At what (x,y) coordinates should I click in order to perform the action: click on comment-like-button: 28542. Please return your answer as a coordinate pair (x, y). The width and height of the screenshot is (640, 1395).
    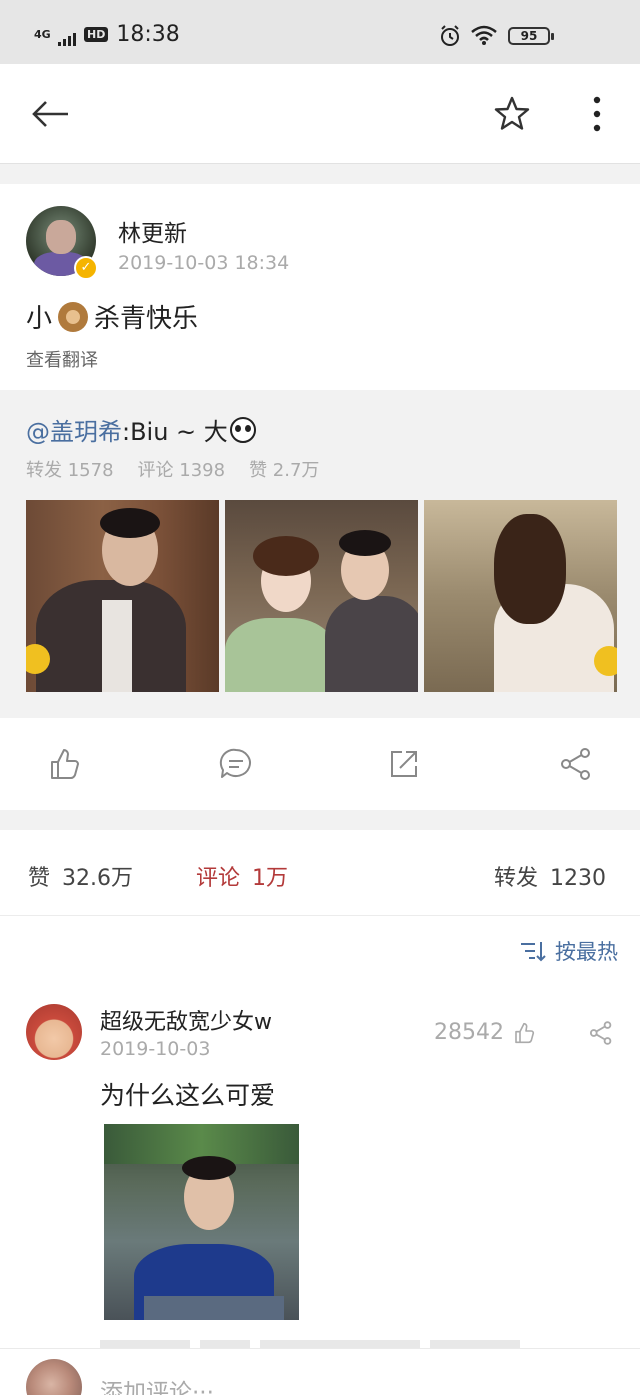
    Looking at the image, I should click on (485, 1032).